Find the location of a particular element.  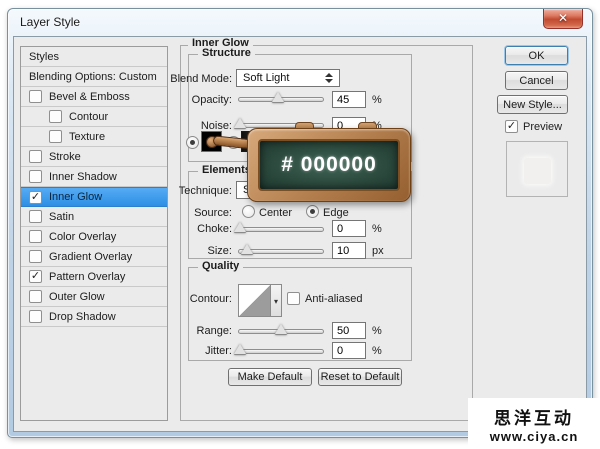

checkbox-outer-glow is located at coordinates (35, 296).